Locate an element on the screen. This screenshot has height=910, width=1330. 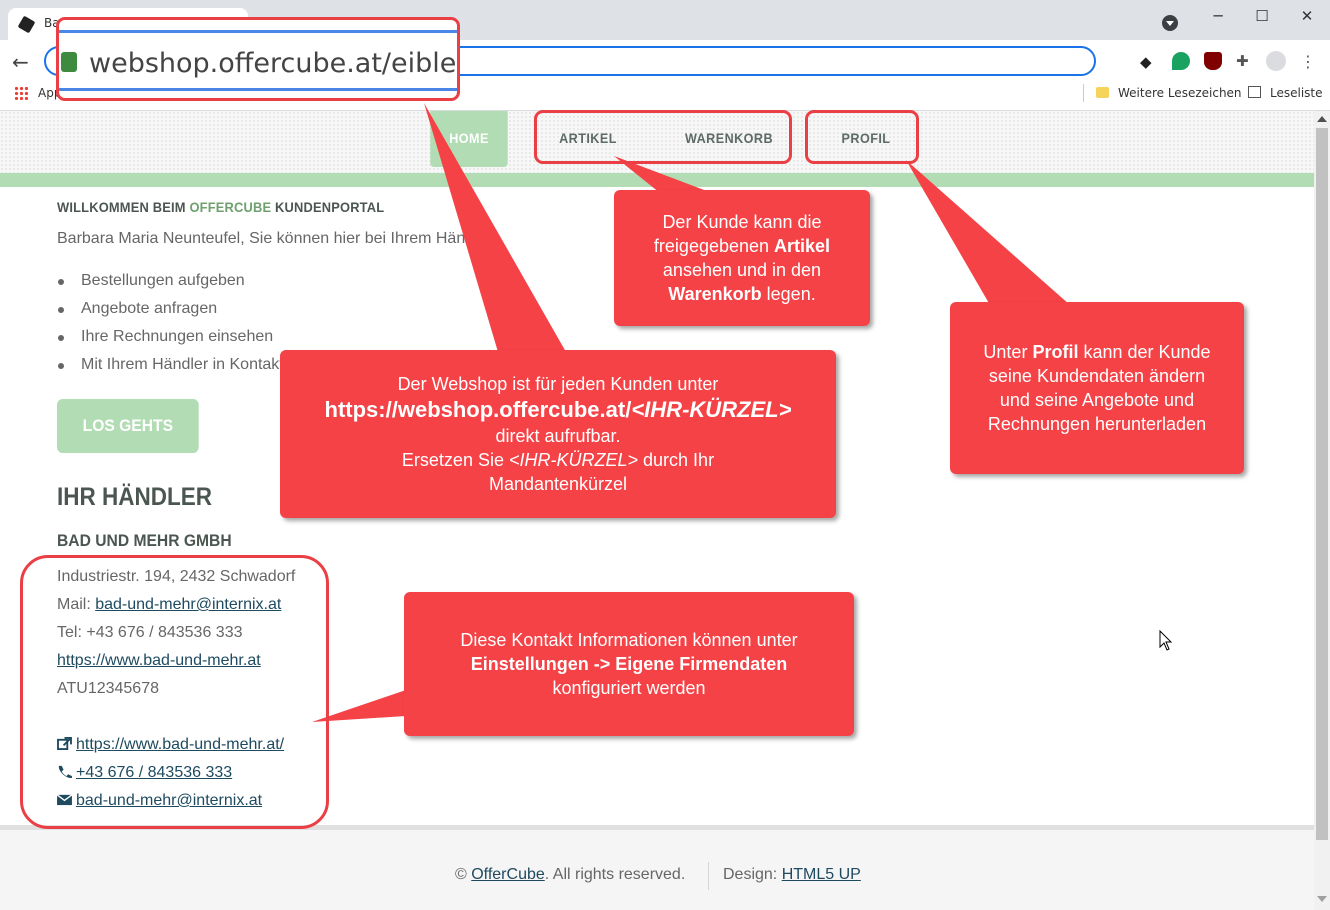
phone-link: +43 676 / 843536 333 is located at coordinates (154, 772).